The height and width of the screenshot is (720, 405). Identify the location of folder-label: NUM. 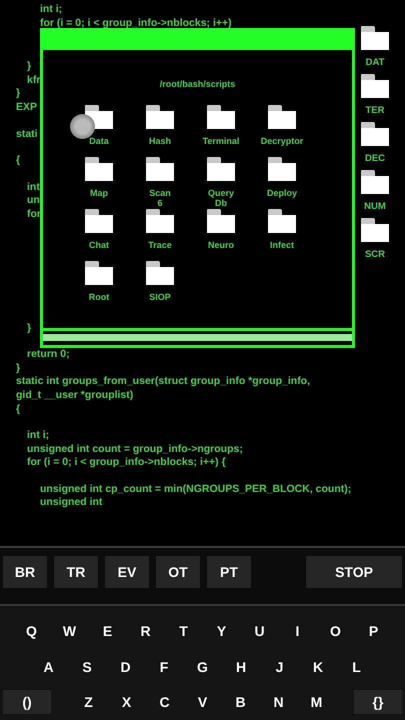
(375, 207).